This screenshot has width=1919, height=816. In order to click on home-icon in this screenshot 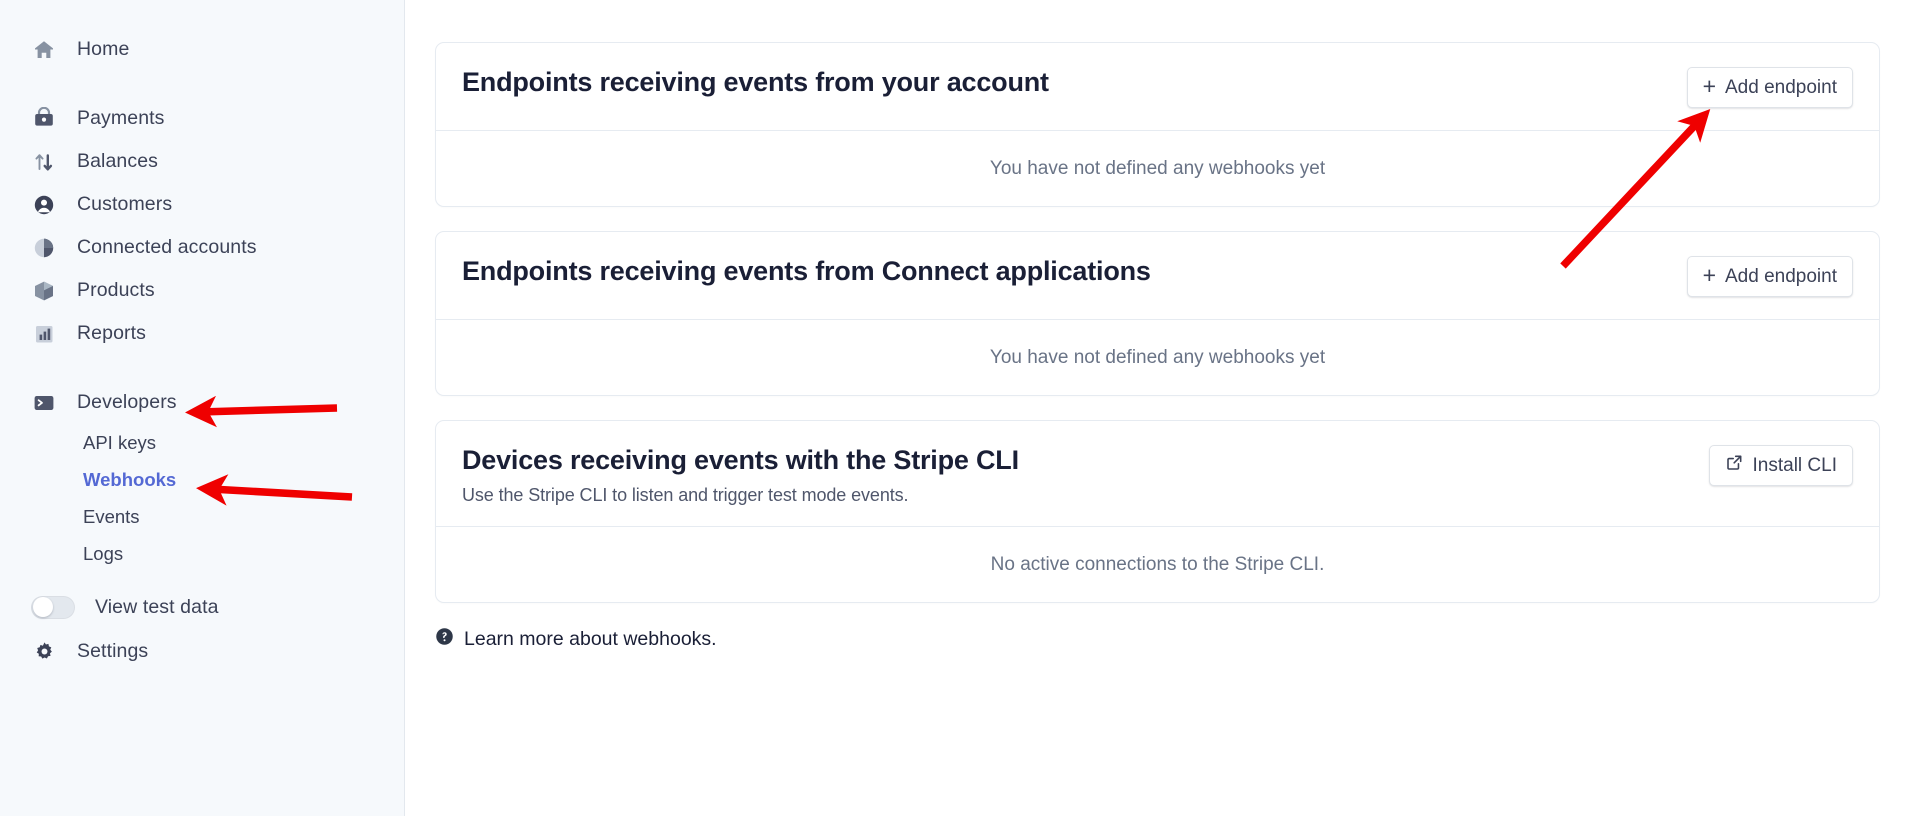, I will do `click(44, 50)`.